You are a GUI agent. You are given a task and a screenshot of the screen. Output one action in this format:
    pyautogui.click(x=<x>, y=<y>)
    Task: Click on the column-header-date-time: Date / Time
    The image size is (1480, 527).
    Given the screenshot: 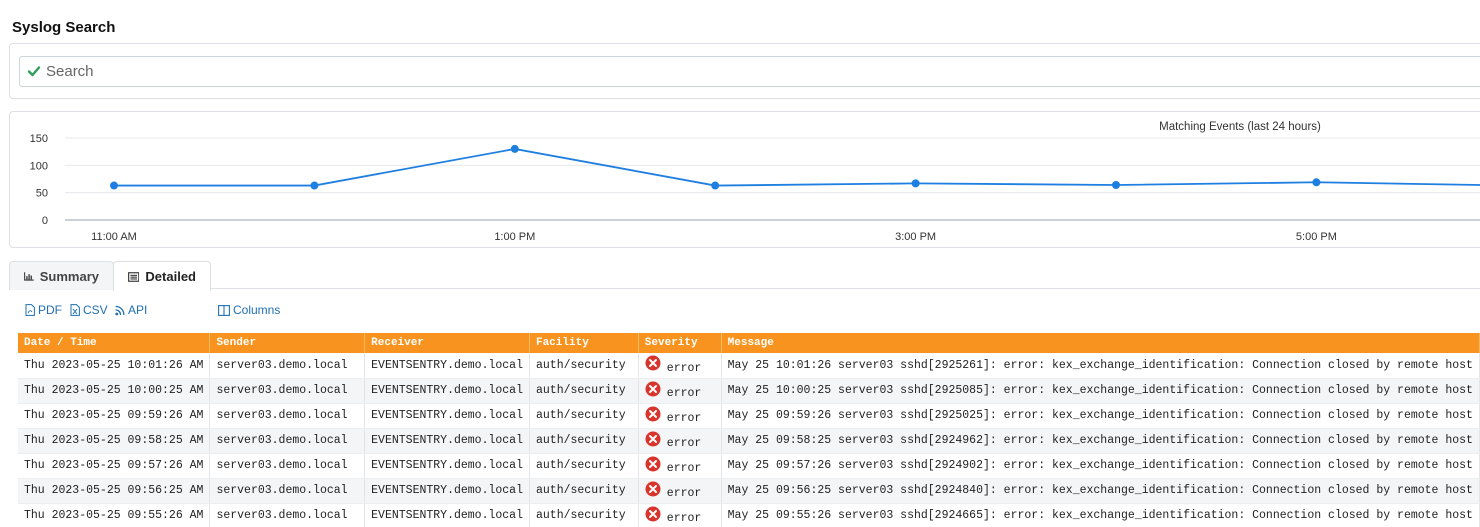 What is the action you would take?
    pyautogui.click(x=114, y=343)
    